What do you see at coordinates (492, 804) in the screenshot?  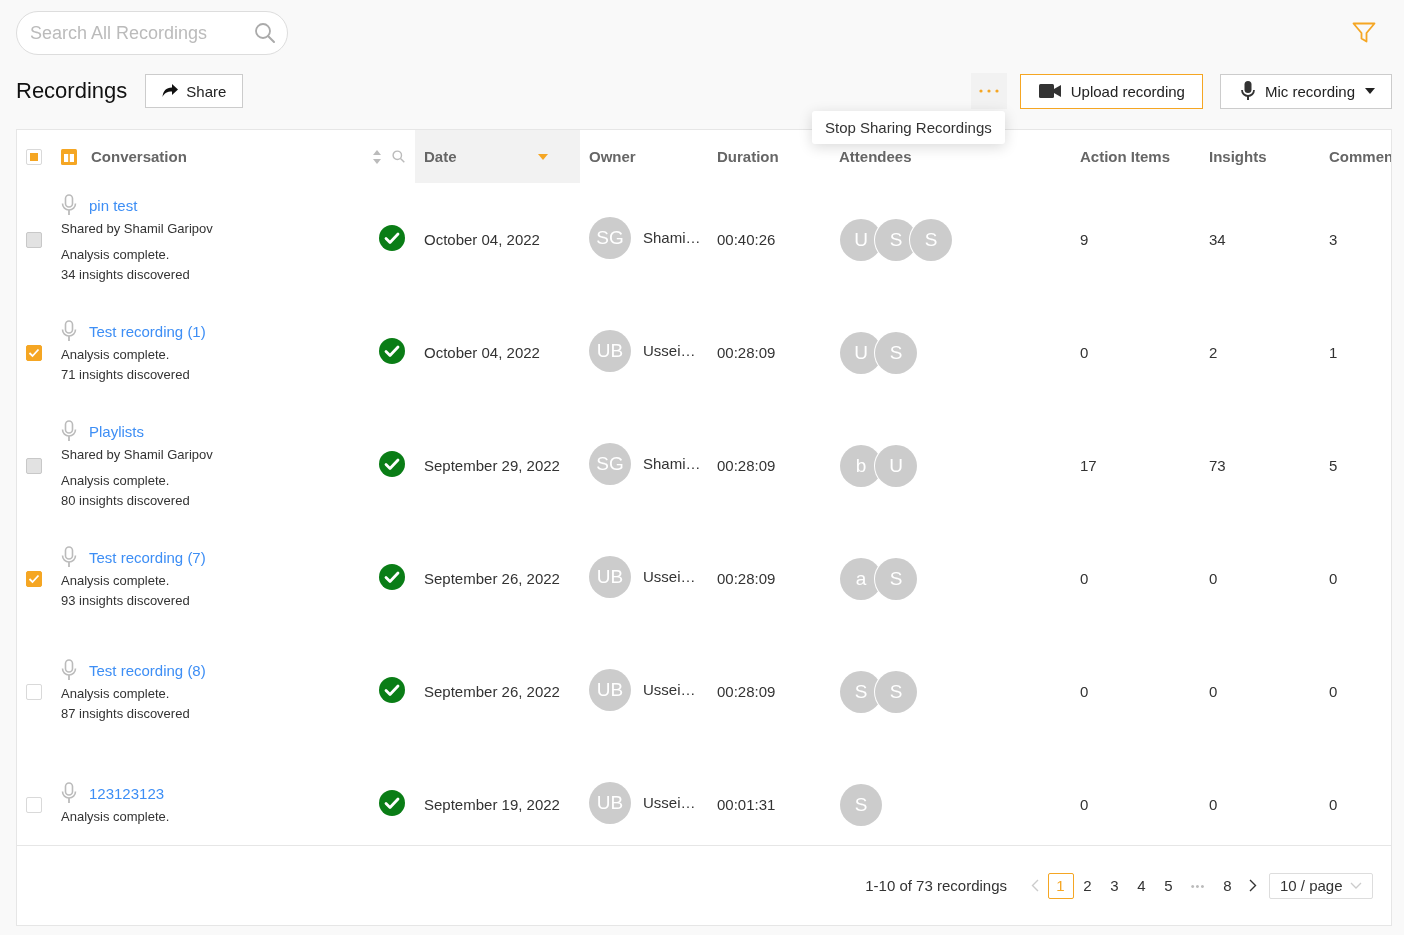 I see `date-text: September 19, 2022` at bounding box center [492, 804].